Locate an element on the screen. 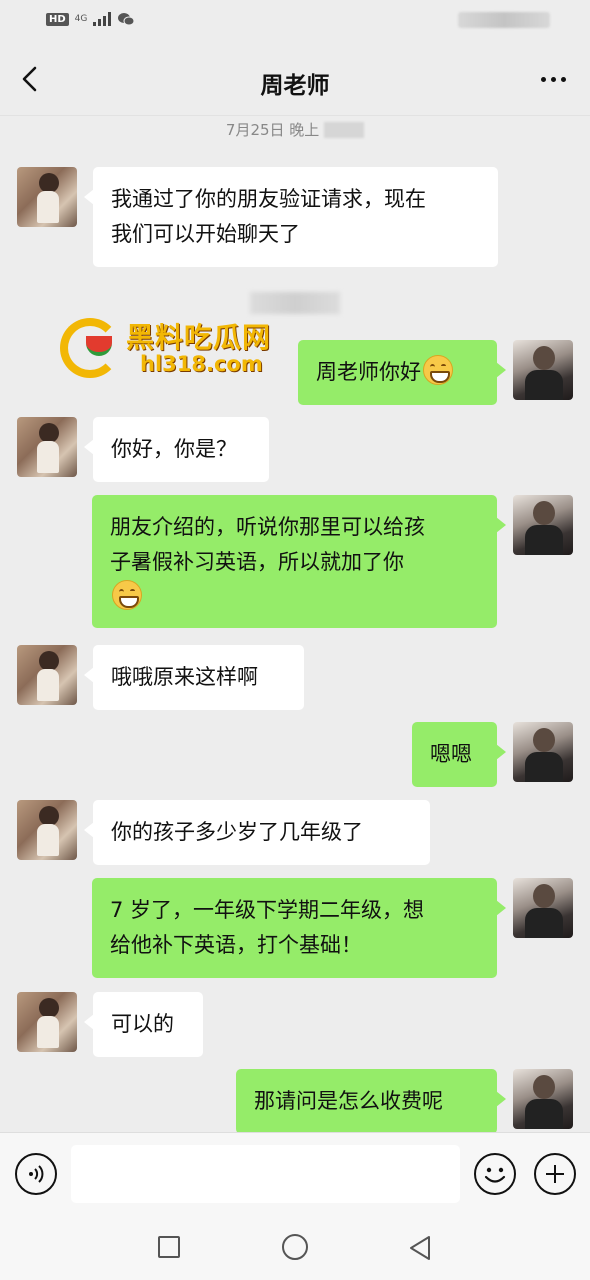 The height and width of the screenshot is (1280, 590). recent-apps-icon is located at coordinates (169, 1247).